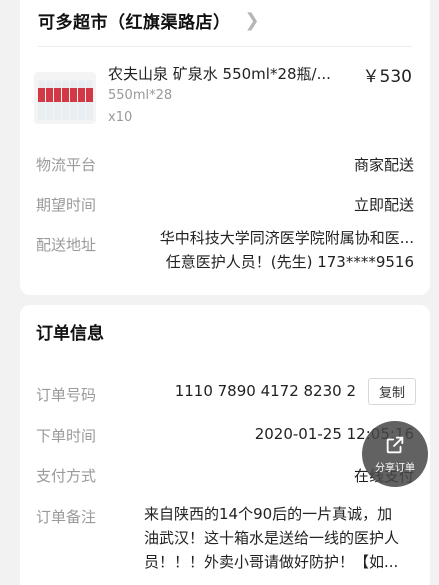  I want to click on order-info-title: 订单信息, so click(70, 334).